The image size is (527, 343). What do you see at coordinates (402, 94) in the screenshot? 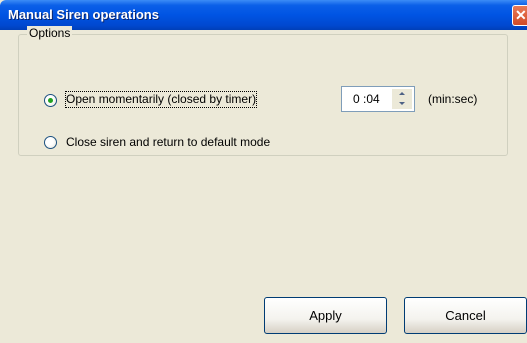
I see `spin-up-icon` at bounding box center [402, 94].